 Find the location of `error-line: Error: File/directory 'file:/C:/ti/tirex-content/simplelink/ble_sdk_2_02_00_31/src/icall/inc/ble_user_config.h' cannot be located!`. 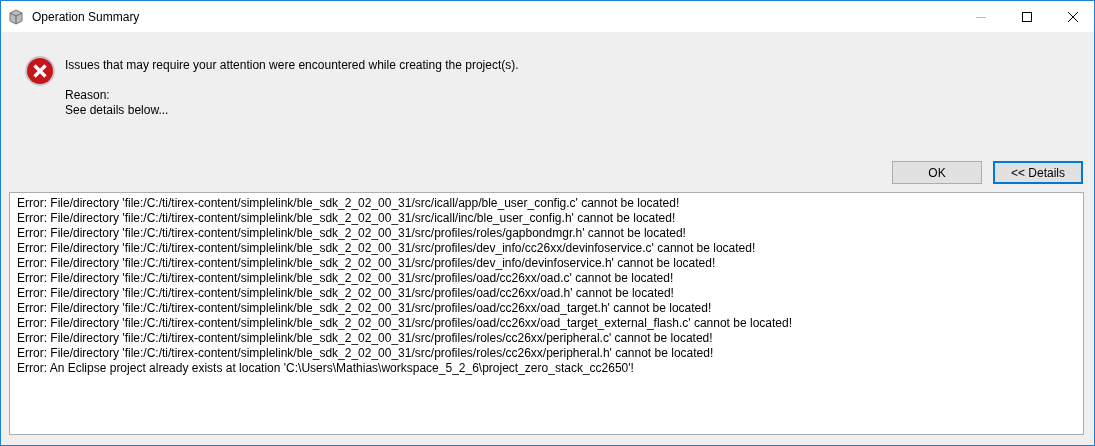

error-line: Error: File/directory 'file:/C:/ti/tirex-content/simplelink/ble_sdk_2_02_00_31/src/icall/inc/ble_user_config.h' cannot be located! is located at coordinates (347, 218).